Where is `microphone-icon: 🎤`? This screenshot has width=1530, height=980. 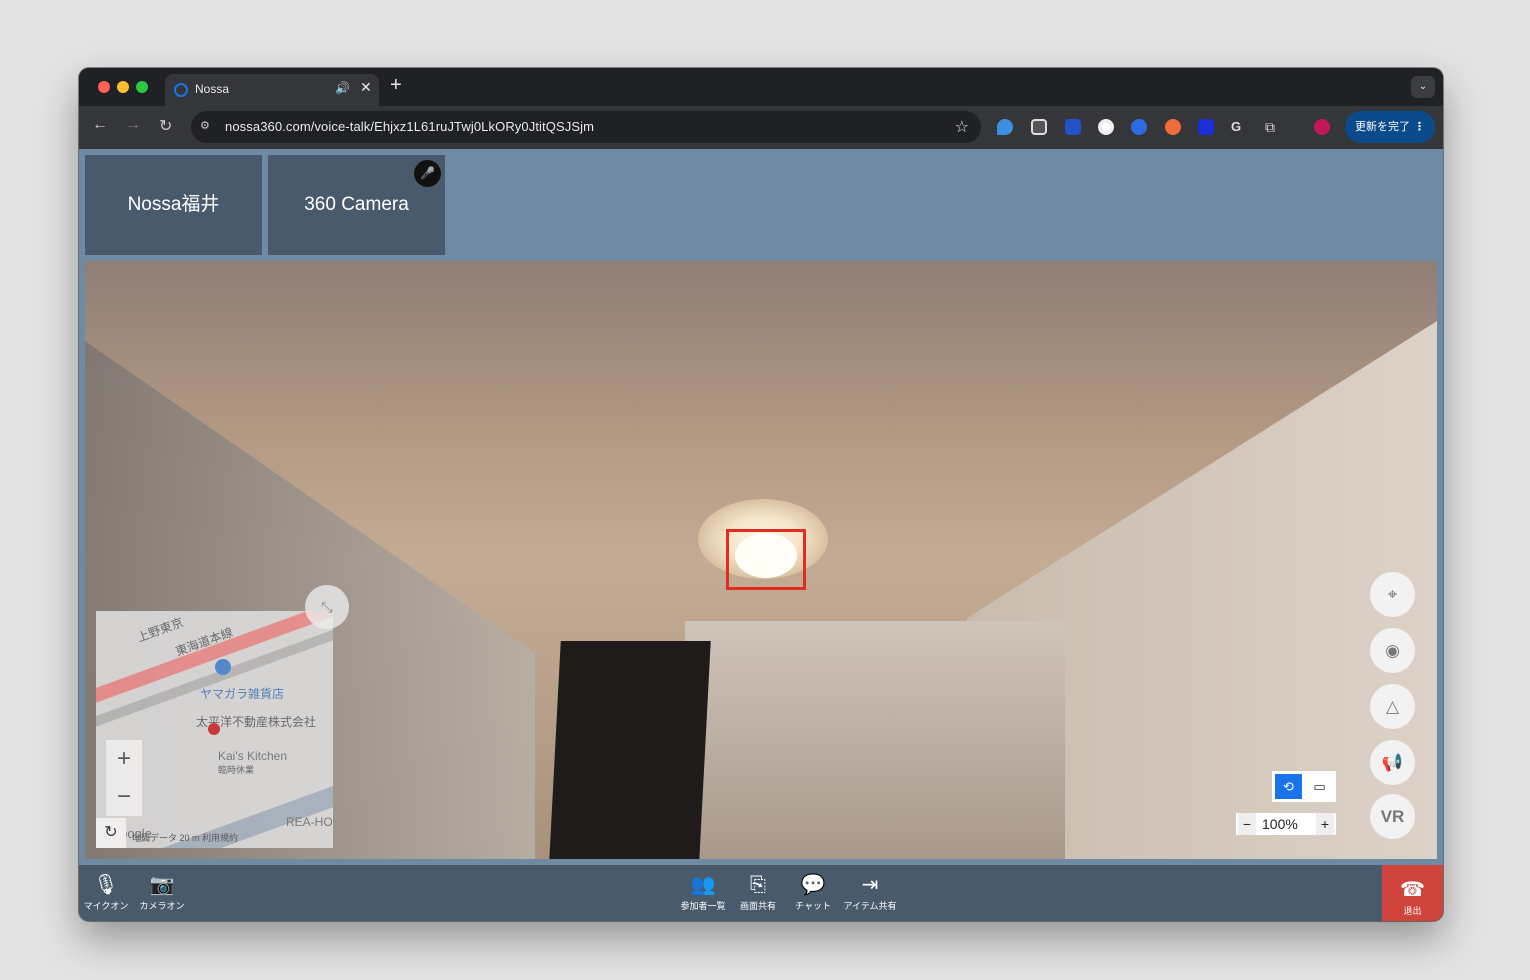 microphone-icon: 🎤 is located at coordinates (427, 173).